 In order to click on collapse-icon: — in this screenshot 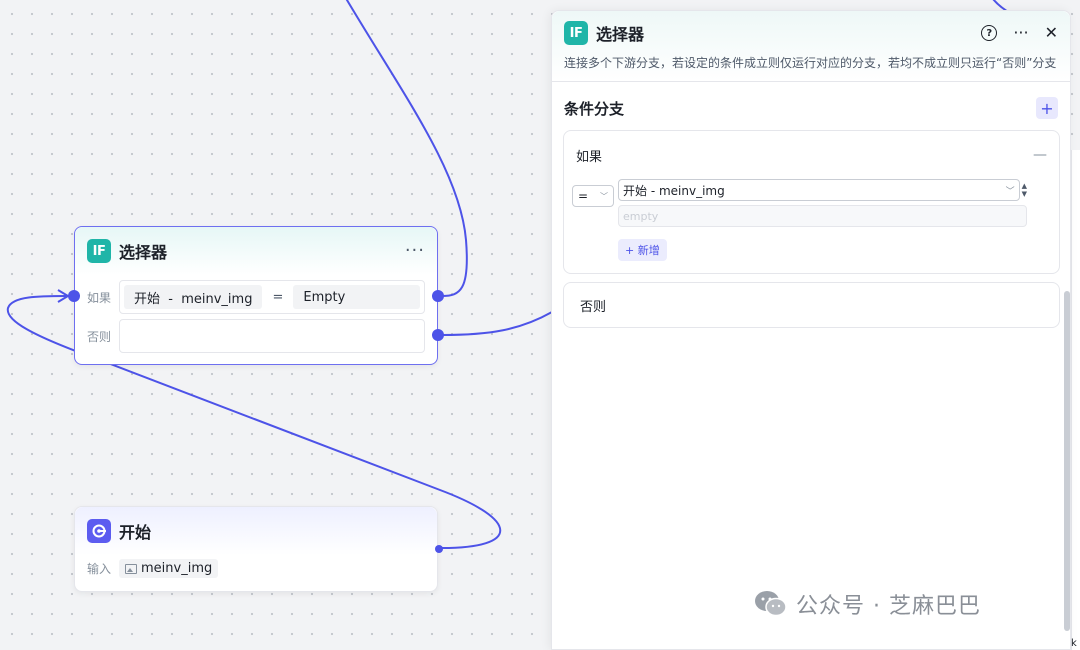, I will do `click(1040, 155)`.